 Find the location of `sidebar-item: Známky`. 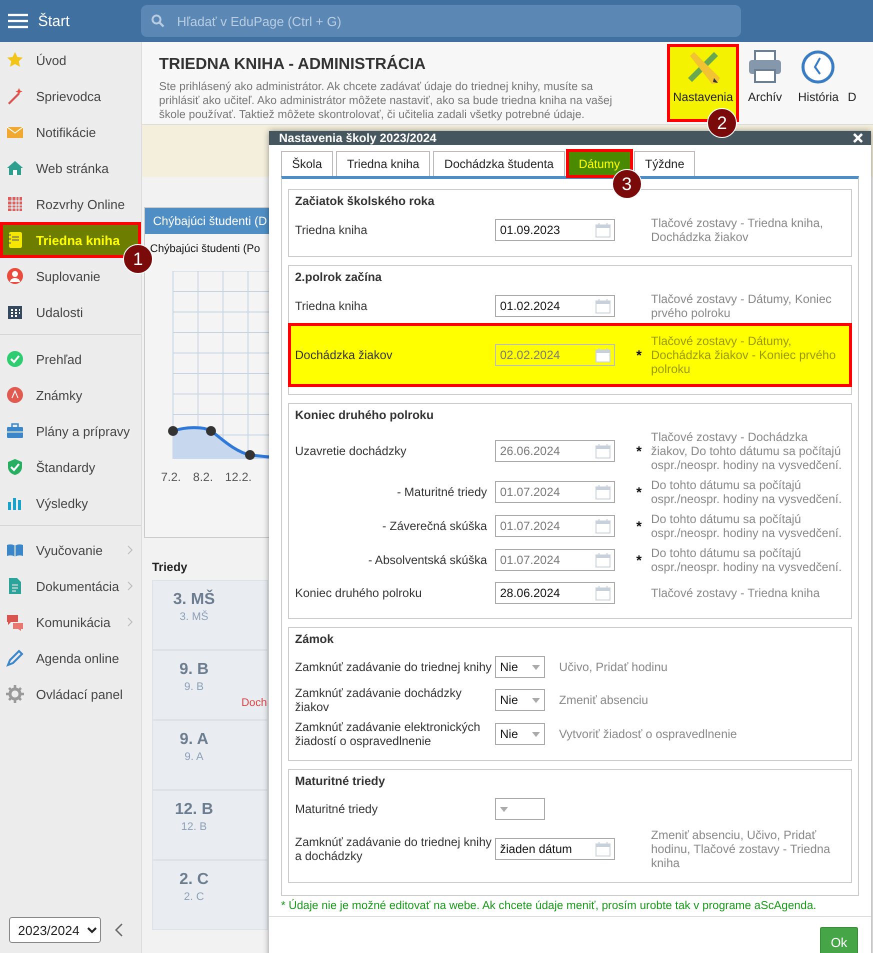

sidebar-item: Známky is located at coordinates (70, 395).